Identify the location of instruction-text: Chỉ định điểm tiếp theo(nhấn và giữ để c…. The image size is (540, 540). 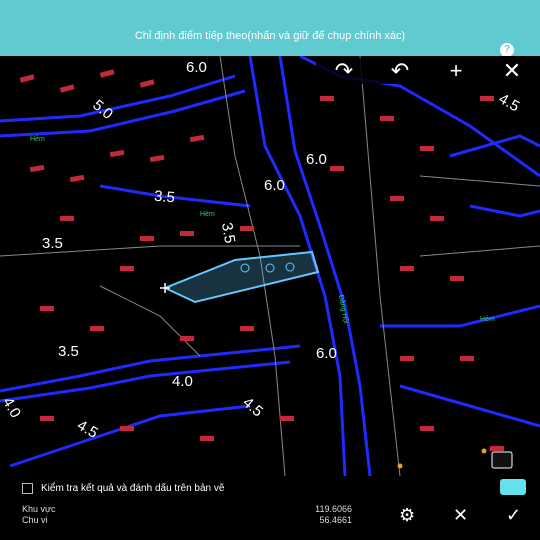
(270, 36).